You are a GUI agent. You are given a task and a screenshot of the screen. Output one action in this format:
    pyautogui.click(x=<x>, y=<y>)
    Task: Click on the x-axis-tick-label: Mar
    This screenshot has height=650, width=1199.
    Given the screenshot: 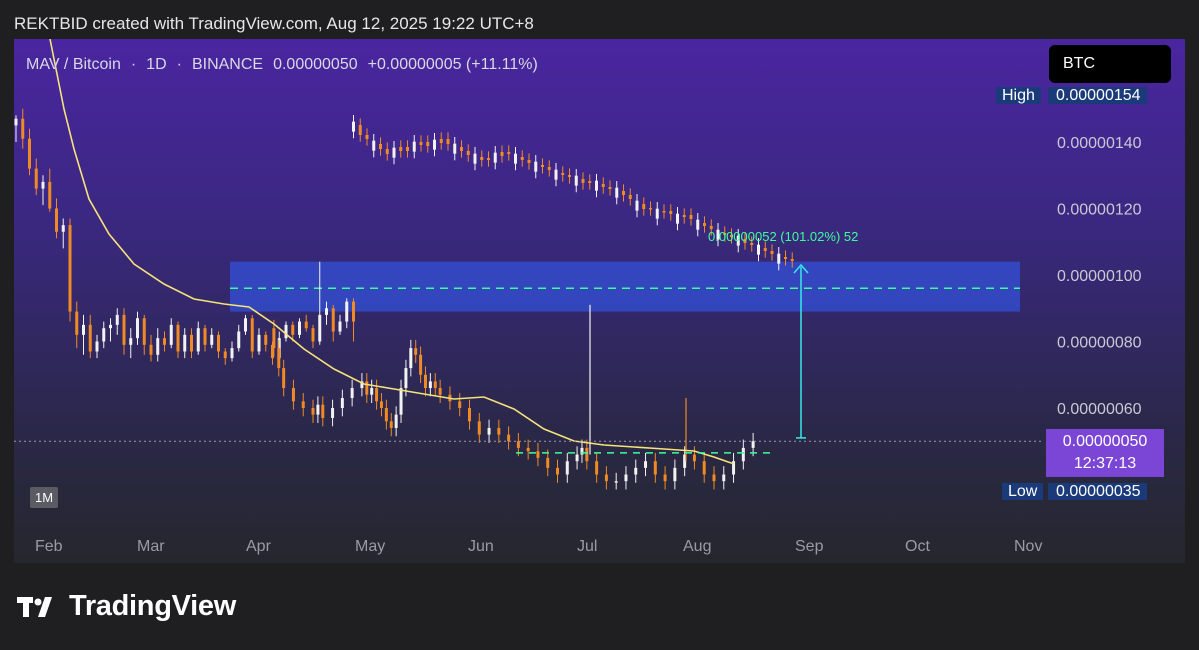 What is the action you would take?
    pyautogui.click(x=151, y=546)
    